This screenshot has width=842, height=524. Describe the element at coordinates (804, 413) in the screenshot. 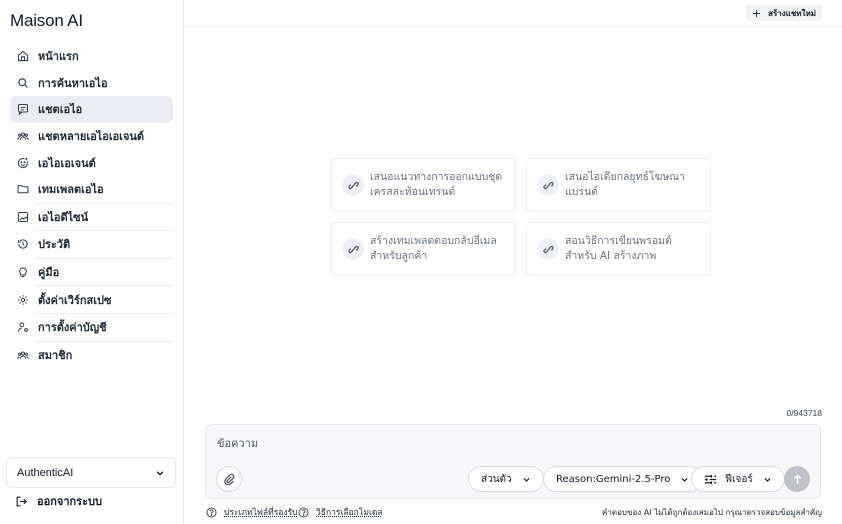

I see `character-counter: 0/943718` at that location.